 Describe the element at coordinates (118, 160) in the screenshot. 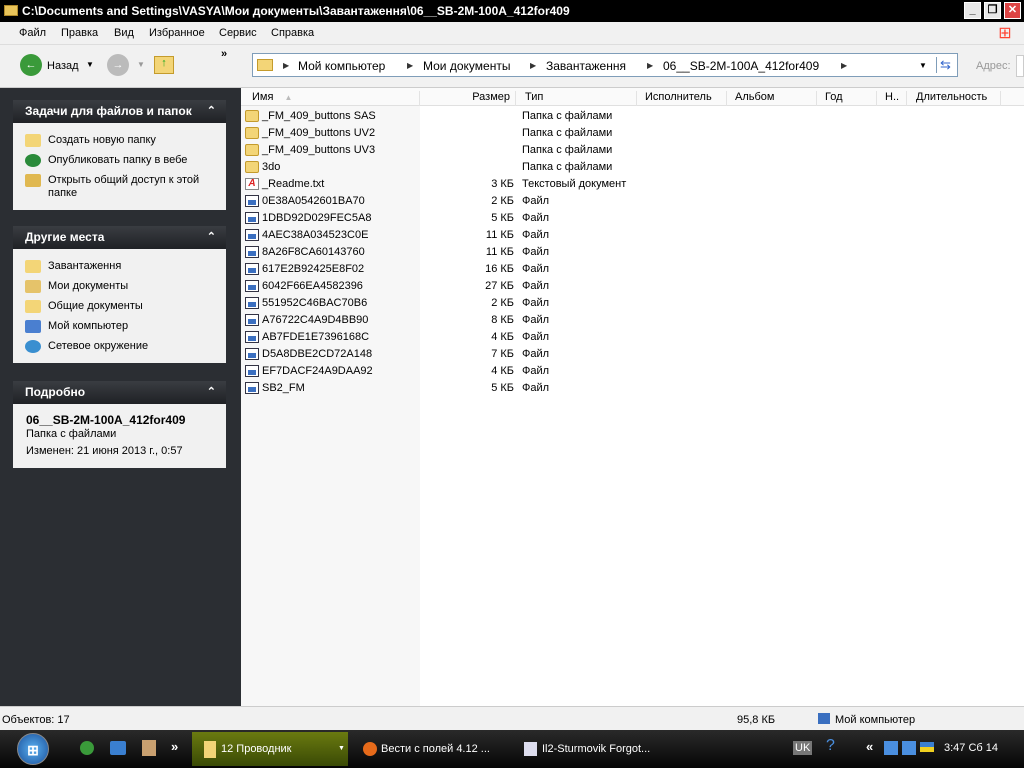

I see `task-label: Опубликовать папку в вебе` at that location.